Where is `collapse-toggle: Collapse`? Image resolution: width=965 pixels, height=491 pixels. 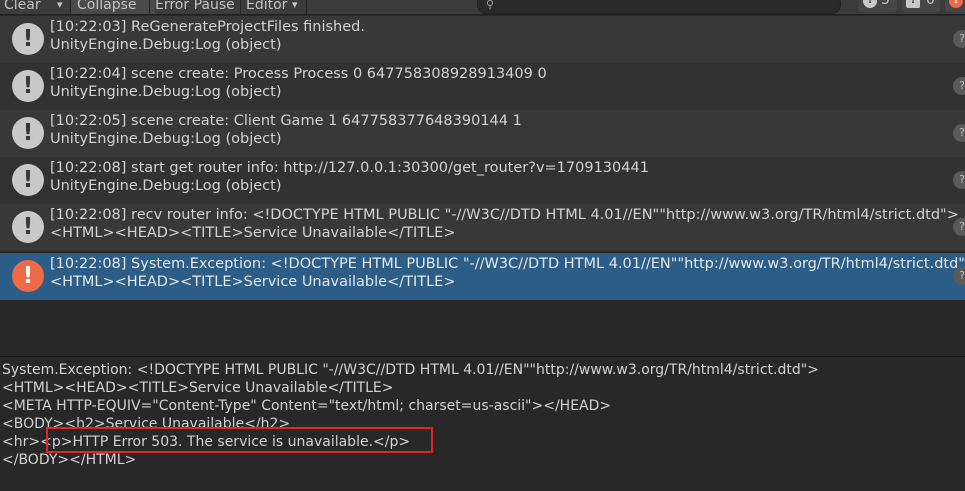 collapse-toggle: Collapse is located at coordinates (113, 7).